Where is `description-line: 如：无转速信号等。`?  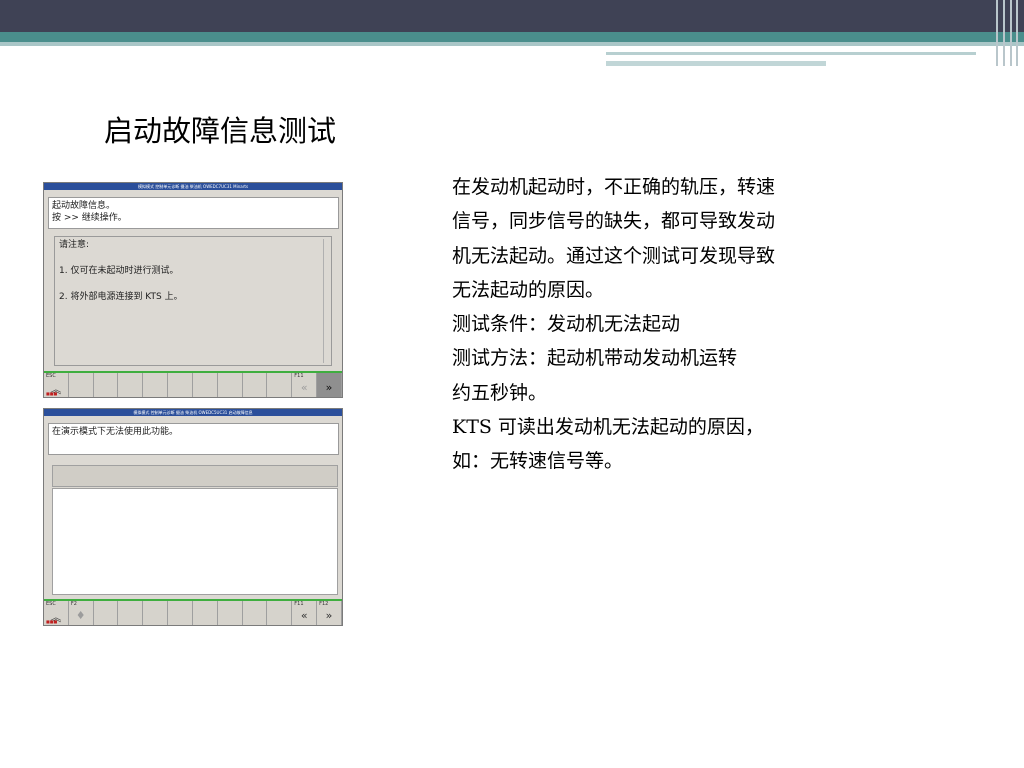 description-line: 如：无转速信号等。 is located at coordinates (538, 461).